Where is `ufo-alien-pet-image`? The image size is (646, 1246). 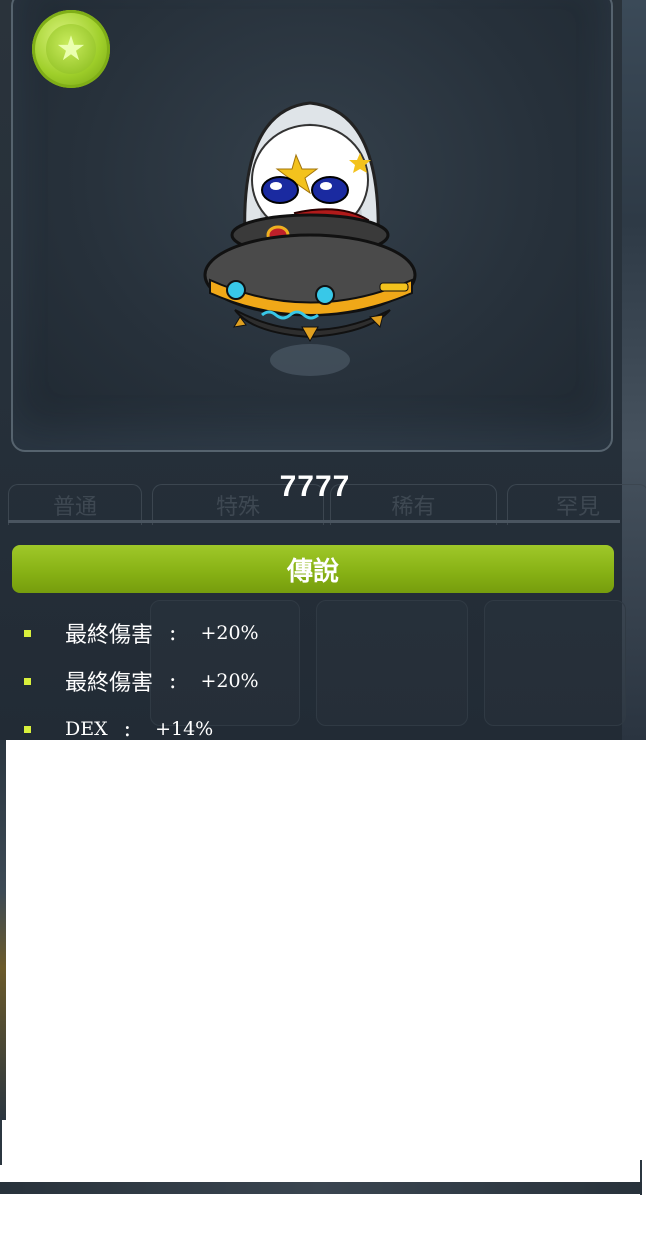
ufo-alien-pet-image is located at coordinates (310, 238).